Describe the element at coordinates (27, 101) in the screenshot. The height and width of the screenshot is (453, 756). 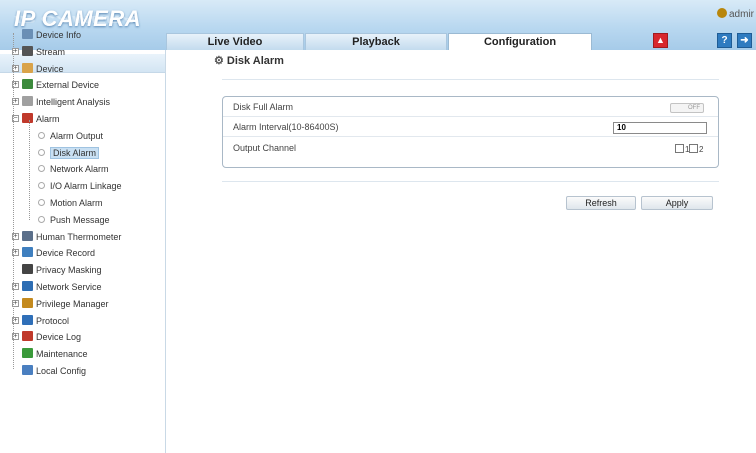
I see `intelligent-analysis-icon` at that location.